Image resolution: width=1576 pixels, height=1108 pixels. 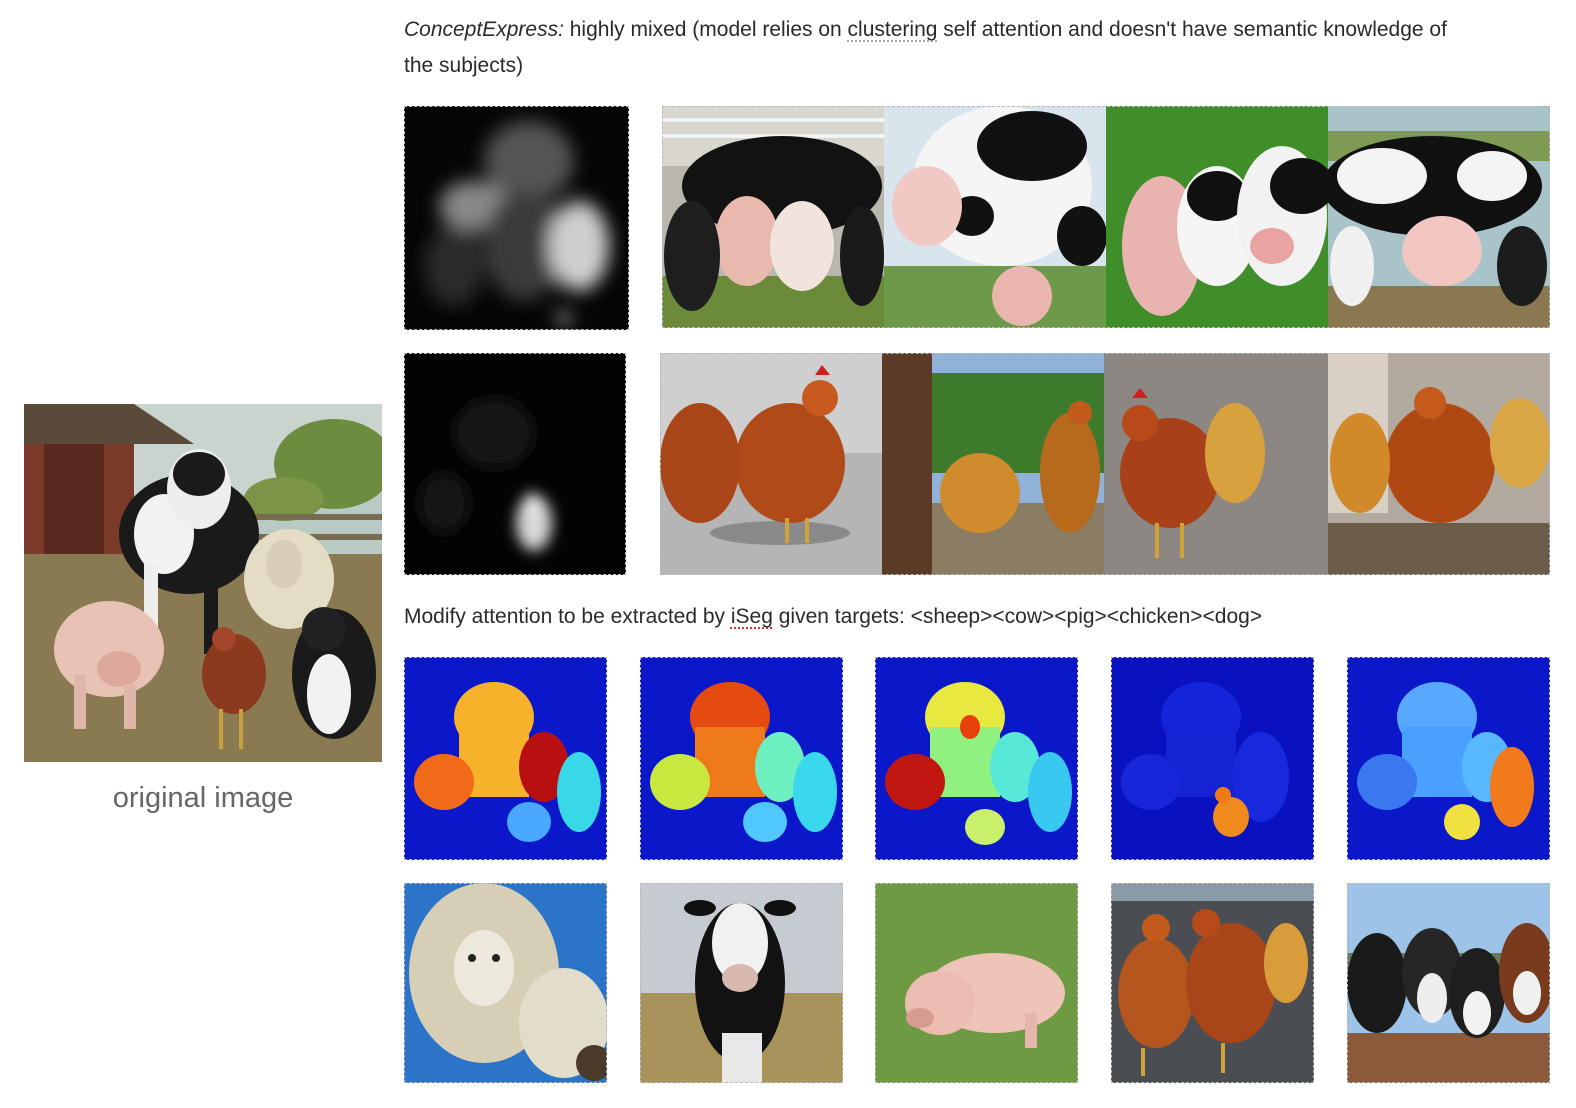 I want to click on generated-dogs, so click(x=1448, y=983).